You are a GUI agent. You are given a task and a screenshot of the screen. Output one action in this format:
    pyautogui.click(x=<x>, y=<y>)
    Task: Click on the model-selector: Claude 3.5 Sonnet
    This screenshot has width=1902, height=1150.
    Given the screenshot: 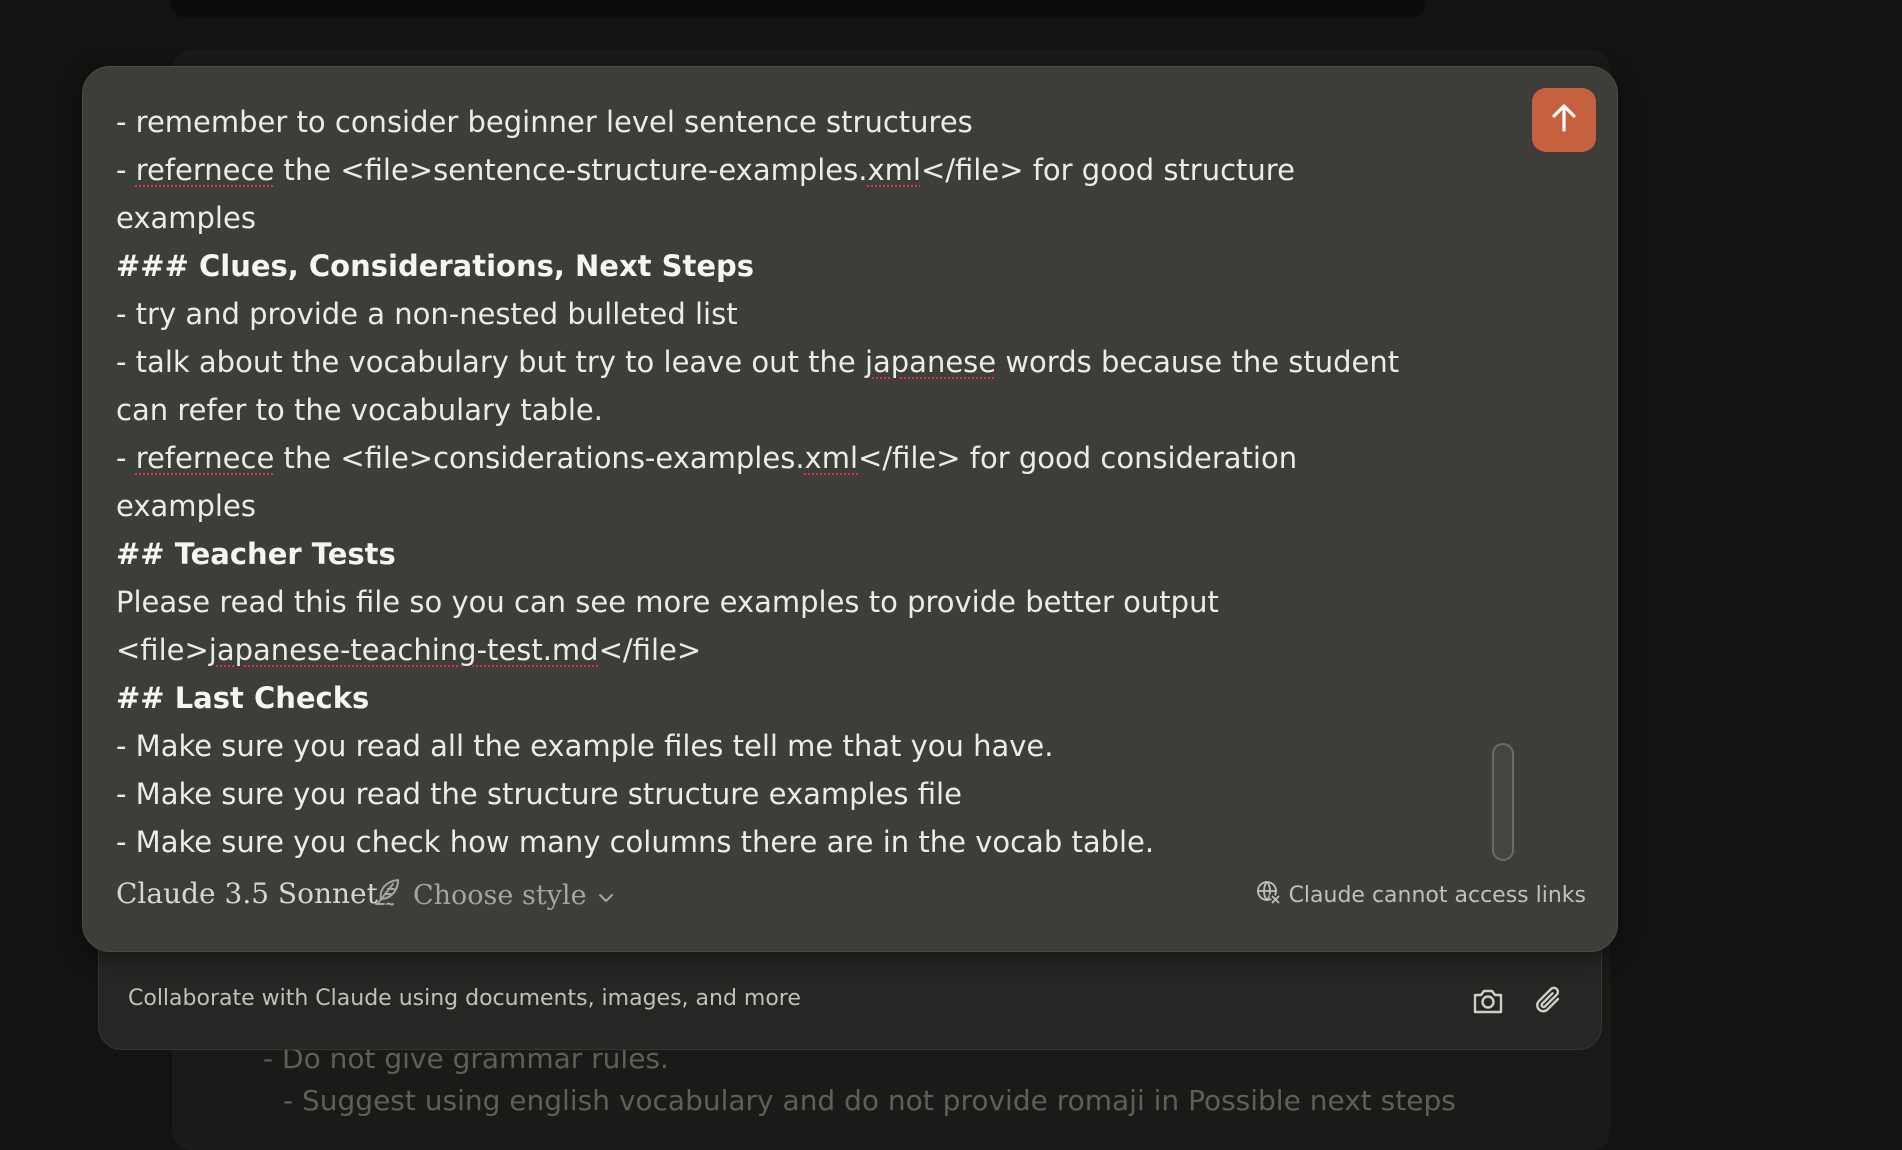 What is the action you would take?
    pyautogui.click(x=247, y=893)
    